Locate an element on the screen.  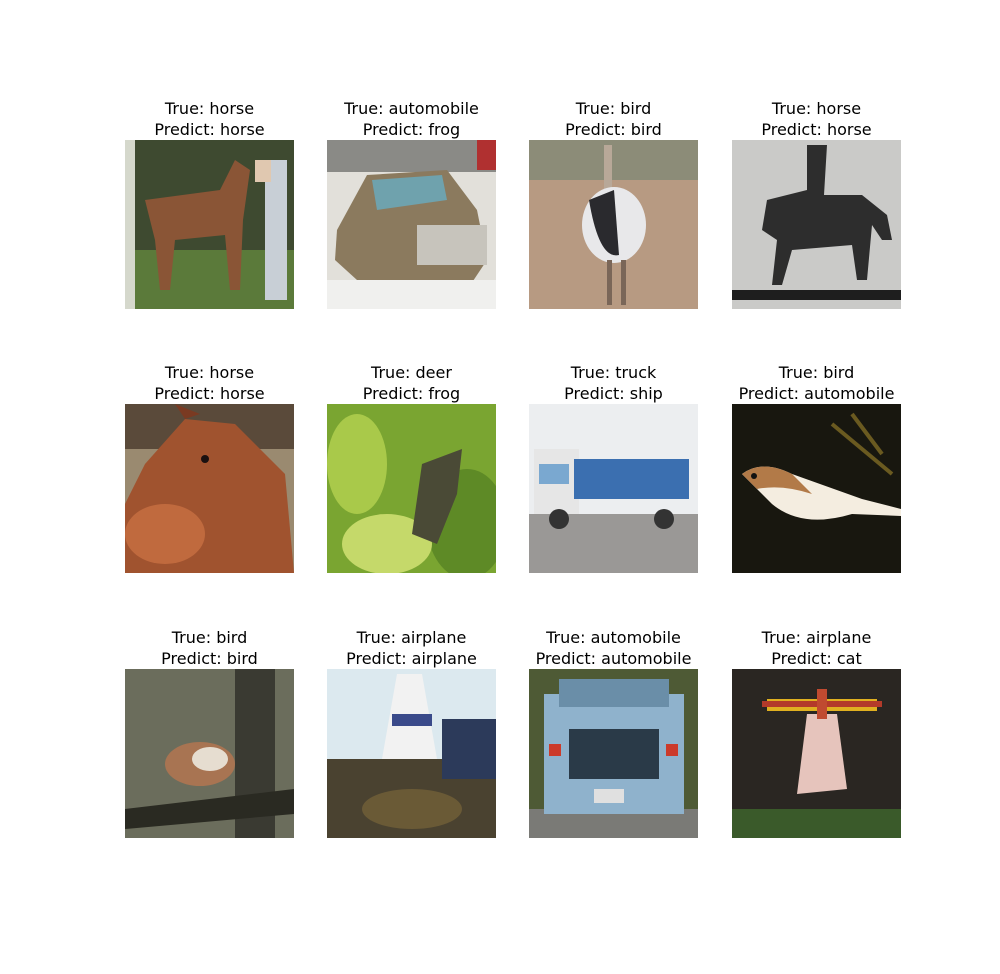
panel-title: True: horse Predict: horse is located at coordinates (816, 119).